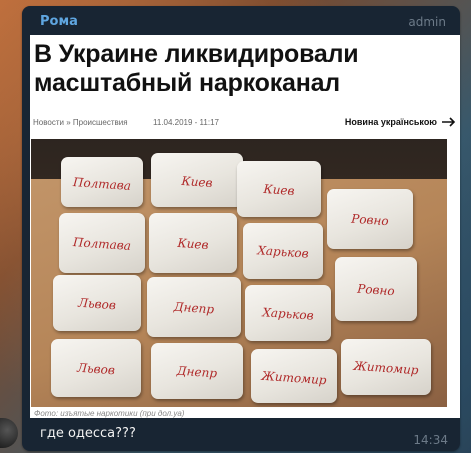  I want to click on sender-name: Рома, so click(59, 21).